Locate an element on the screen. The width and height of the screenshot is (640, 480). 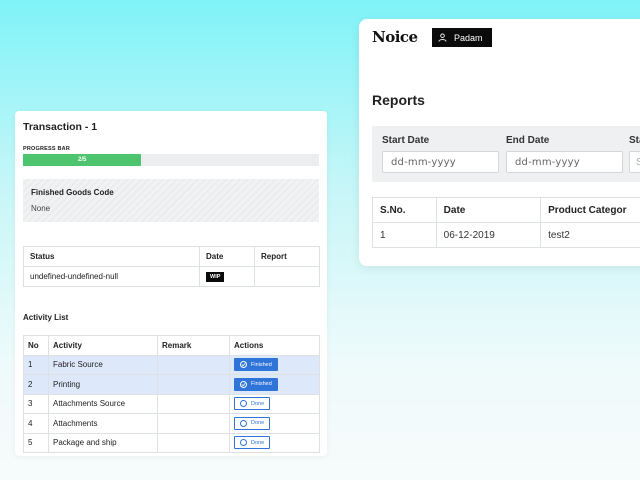
finished-goods-panel: Finished Goods Code None is located at coordinates (171, 200).